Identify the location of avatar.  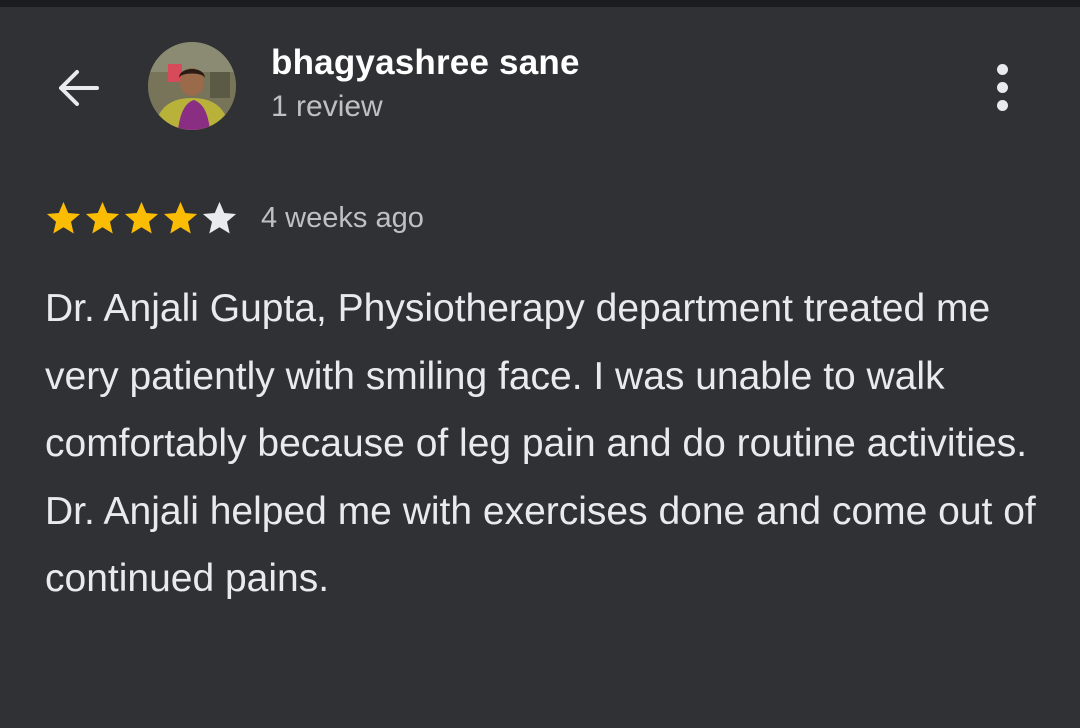
(192, 86).